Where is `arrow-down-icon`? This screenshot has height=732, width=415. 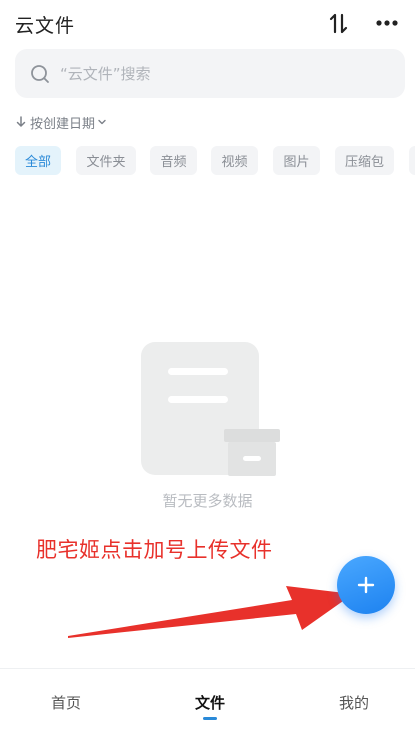 arrow-down-icon is located at coordinates (21, 121).